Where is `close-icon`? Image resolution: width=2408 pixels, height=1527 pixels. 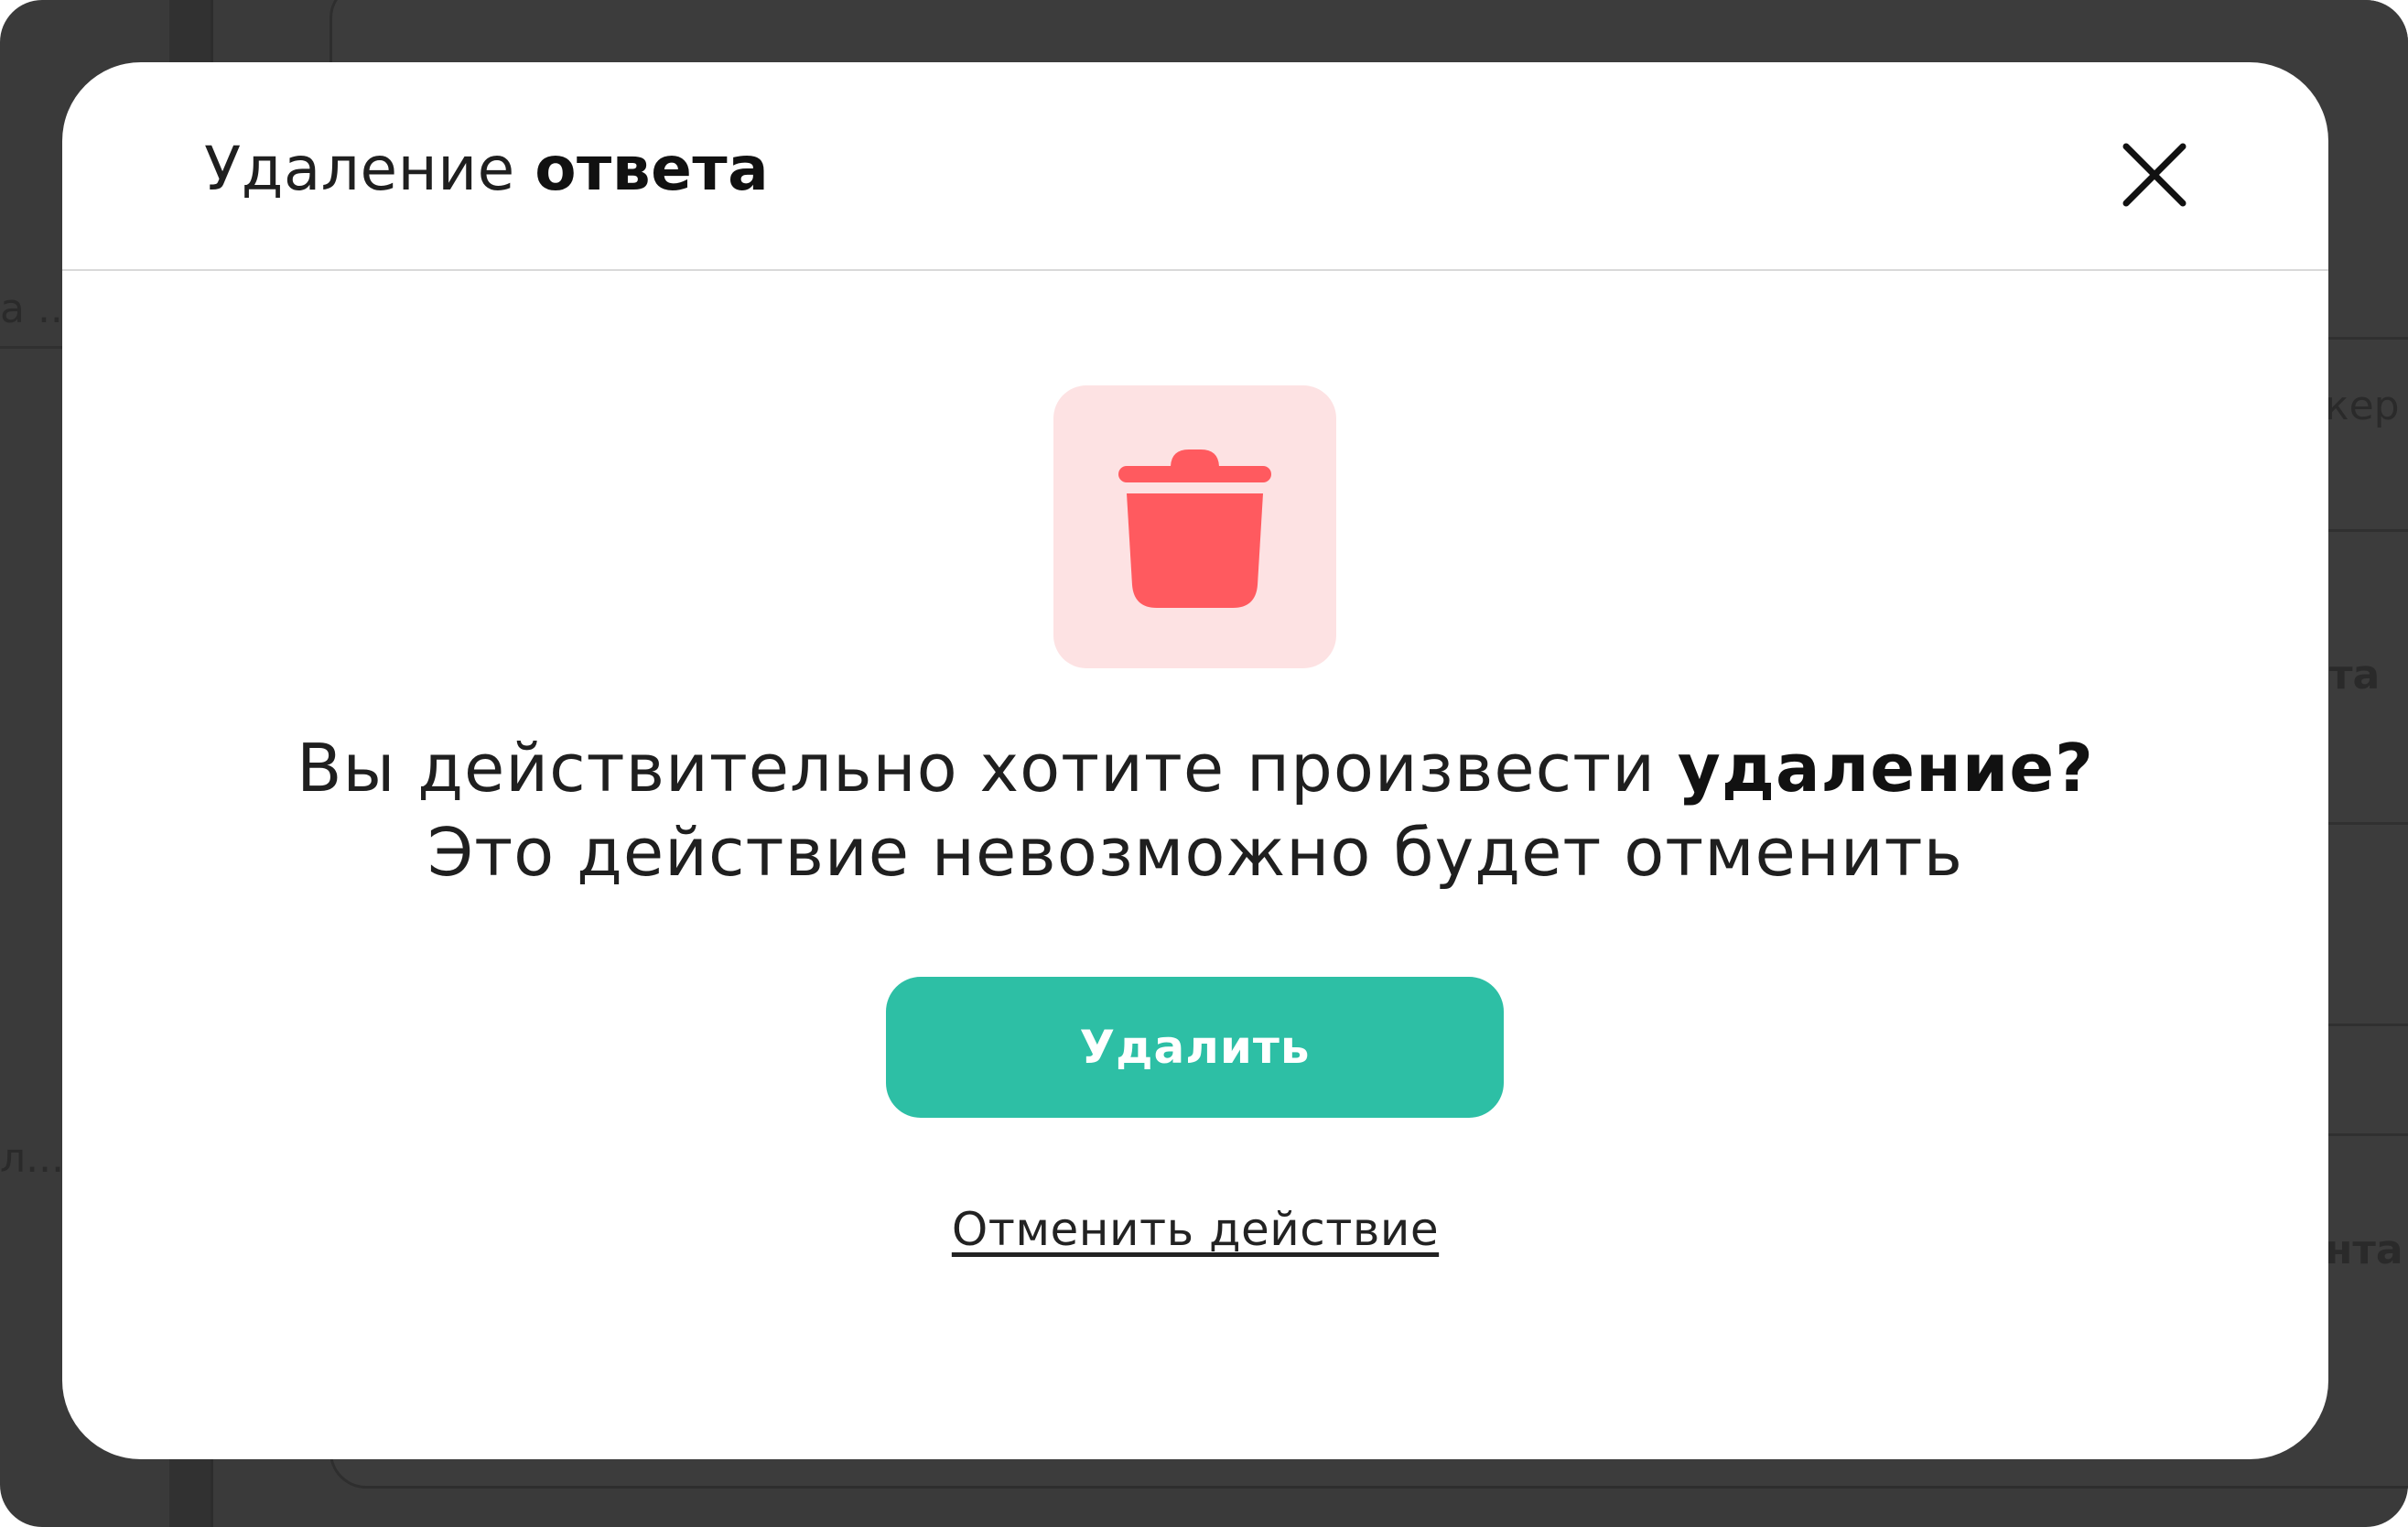
close-icon is located at coordinates (2154, 175).